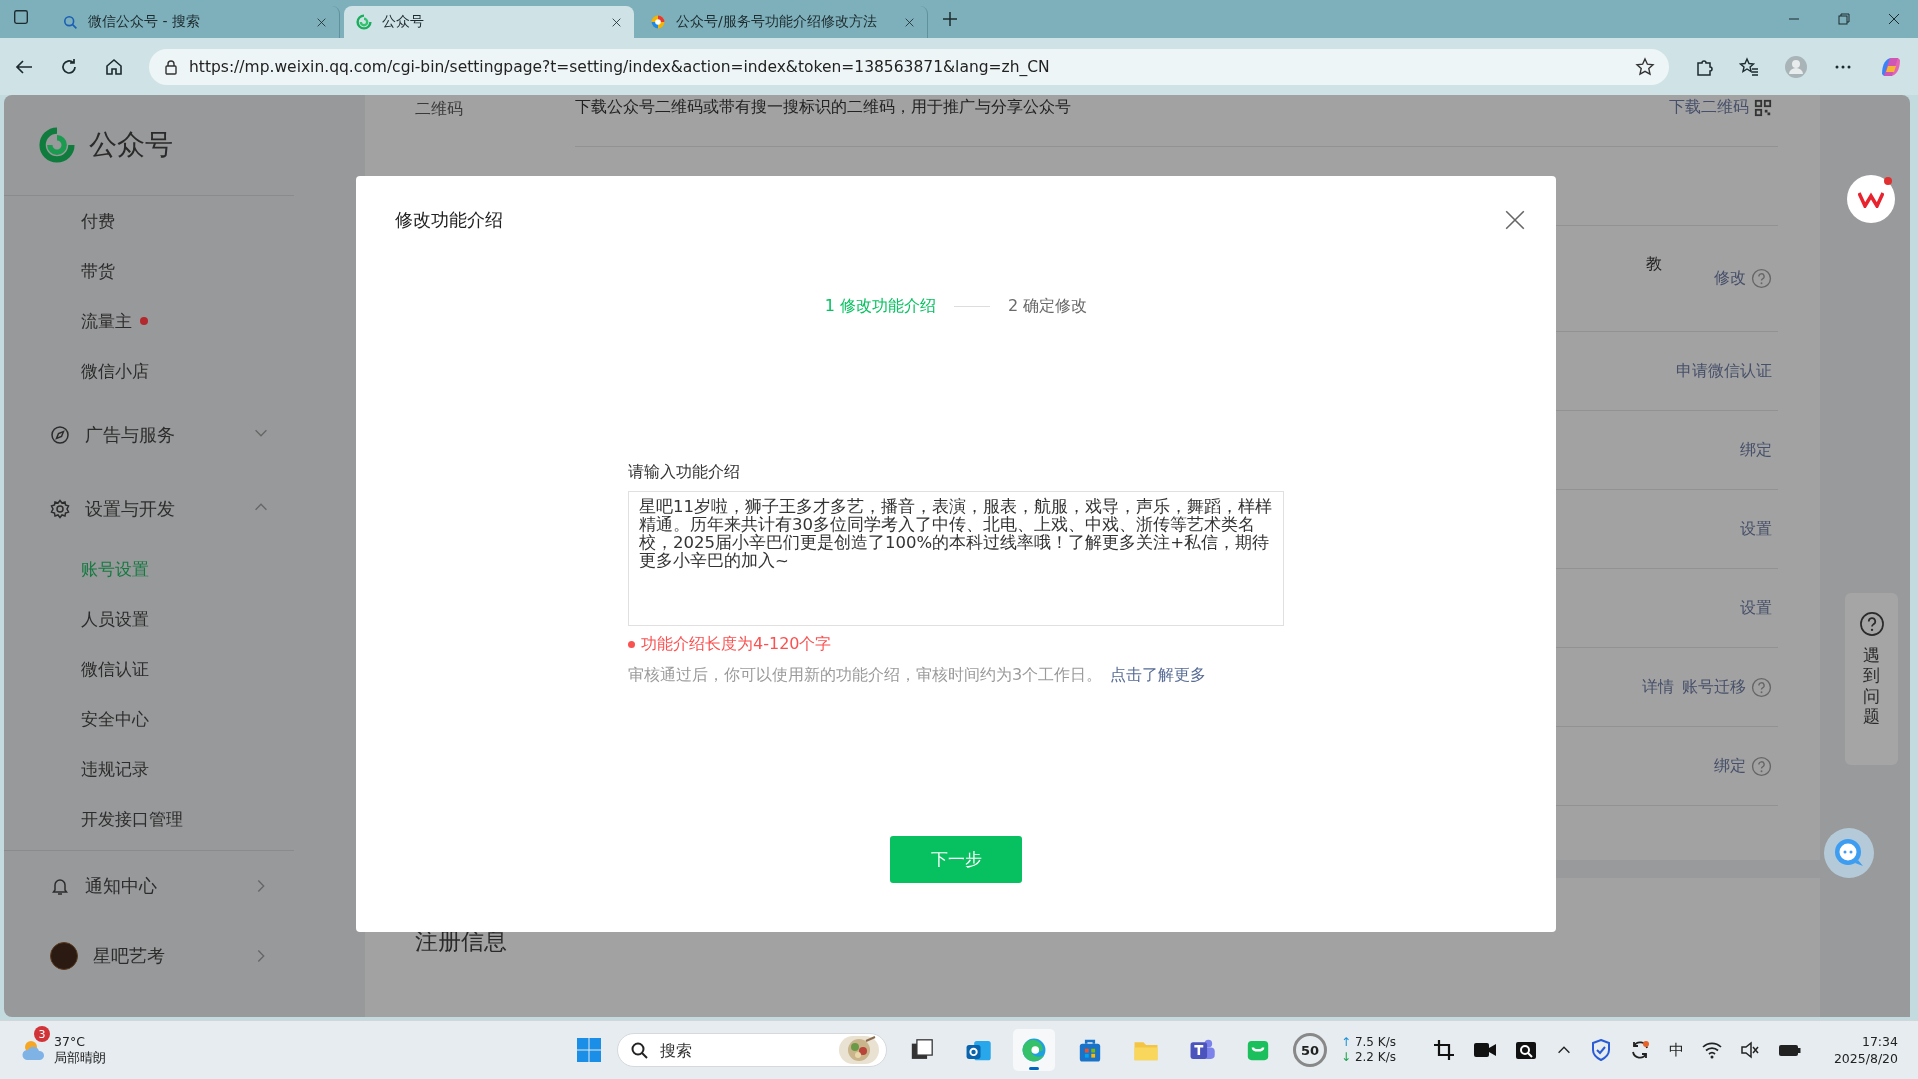  Describe the element at coordinates (1888, 181) in the screenshot. I see `notification-dot` at that location.